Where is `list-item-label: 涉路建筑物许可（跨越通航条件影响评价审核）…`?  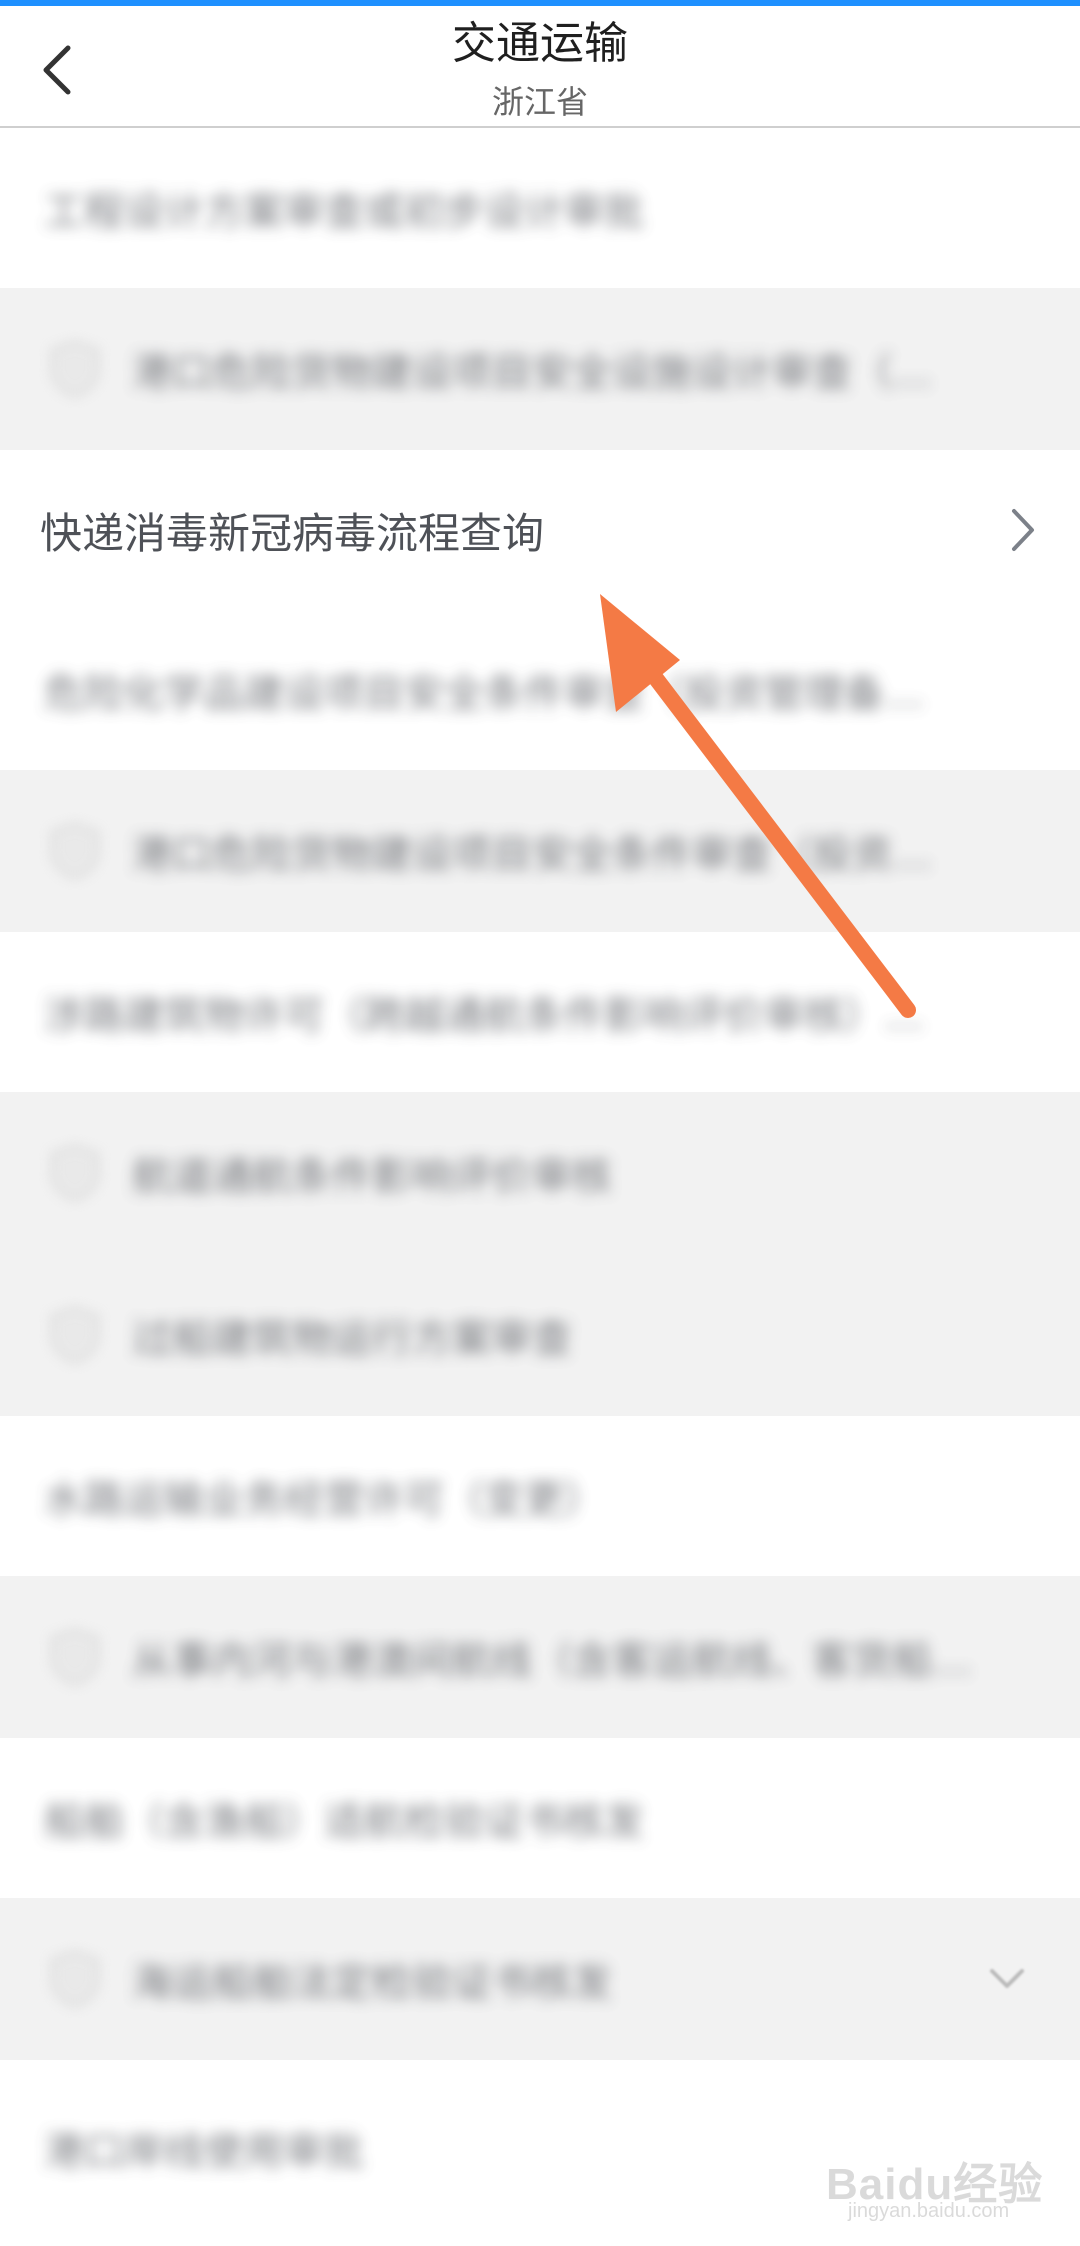
list-item-label: 涉路建筑物许可（跨越通航条件影响评价审核）… is located at coordinates (484, 1016).